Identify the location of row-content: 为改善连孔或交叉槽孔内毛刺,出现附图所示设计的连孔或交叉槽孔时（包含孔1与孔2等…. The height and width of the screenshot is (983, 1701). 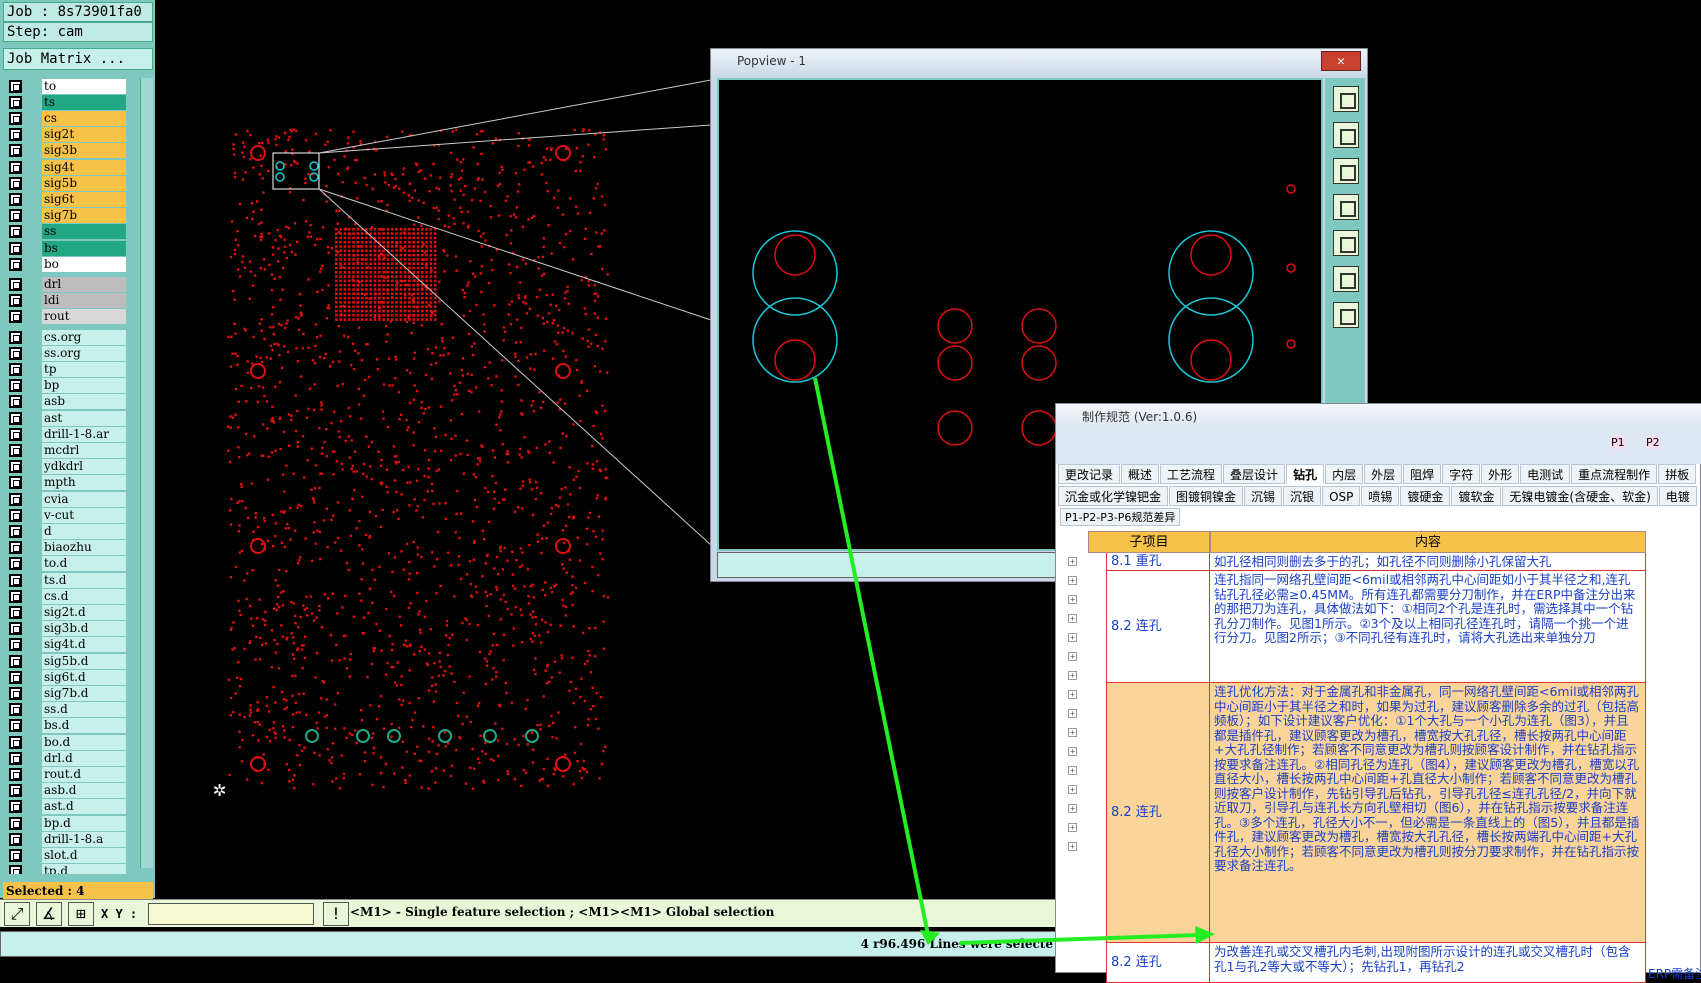
(1428, 963).